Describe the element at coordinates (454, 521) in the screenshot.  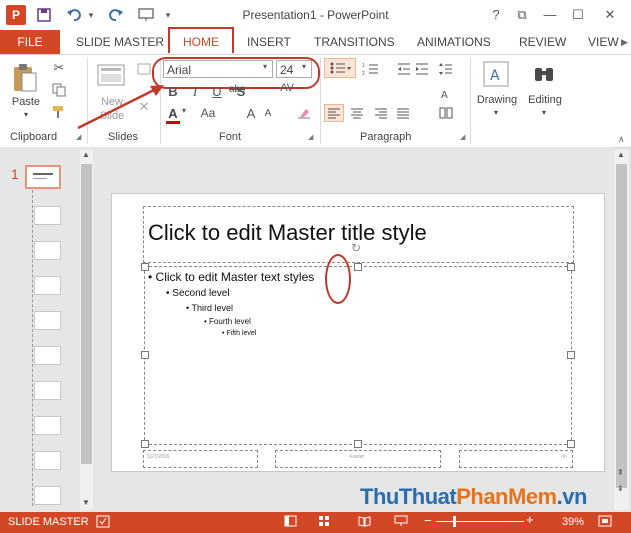
I see `zoom-slider-thumb` at that location.